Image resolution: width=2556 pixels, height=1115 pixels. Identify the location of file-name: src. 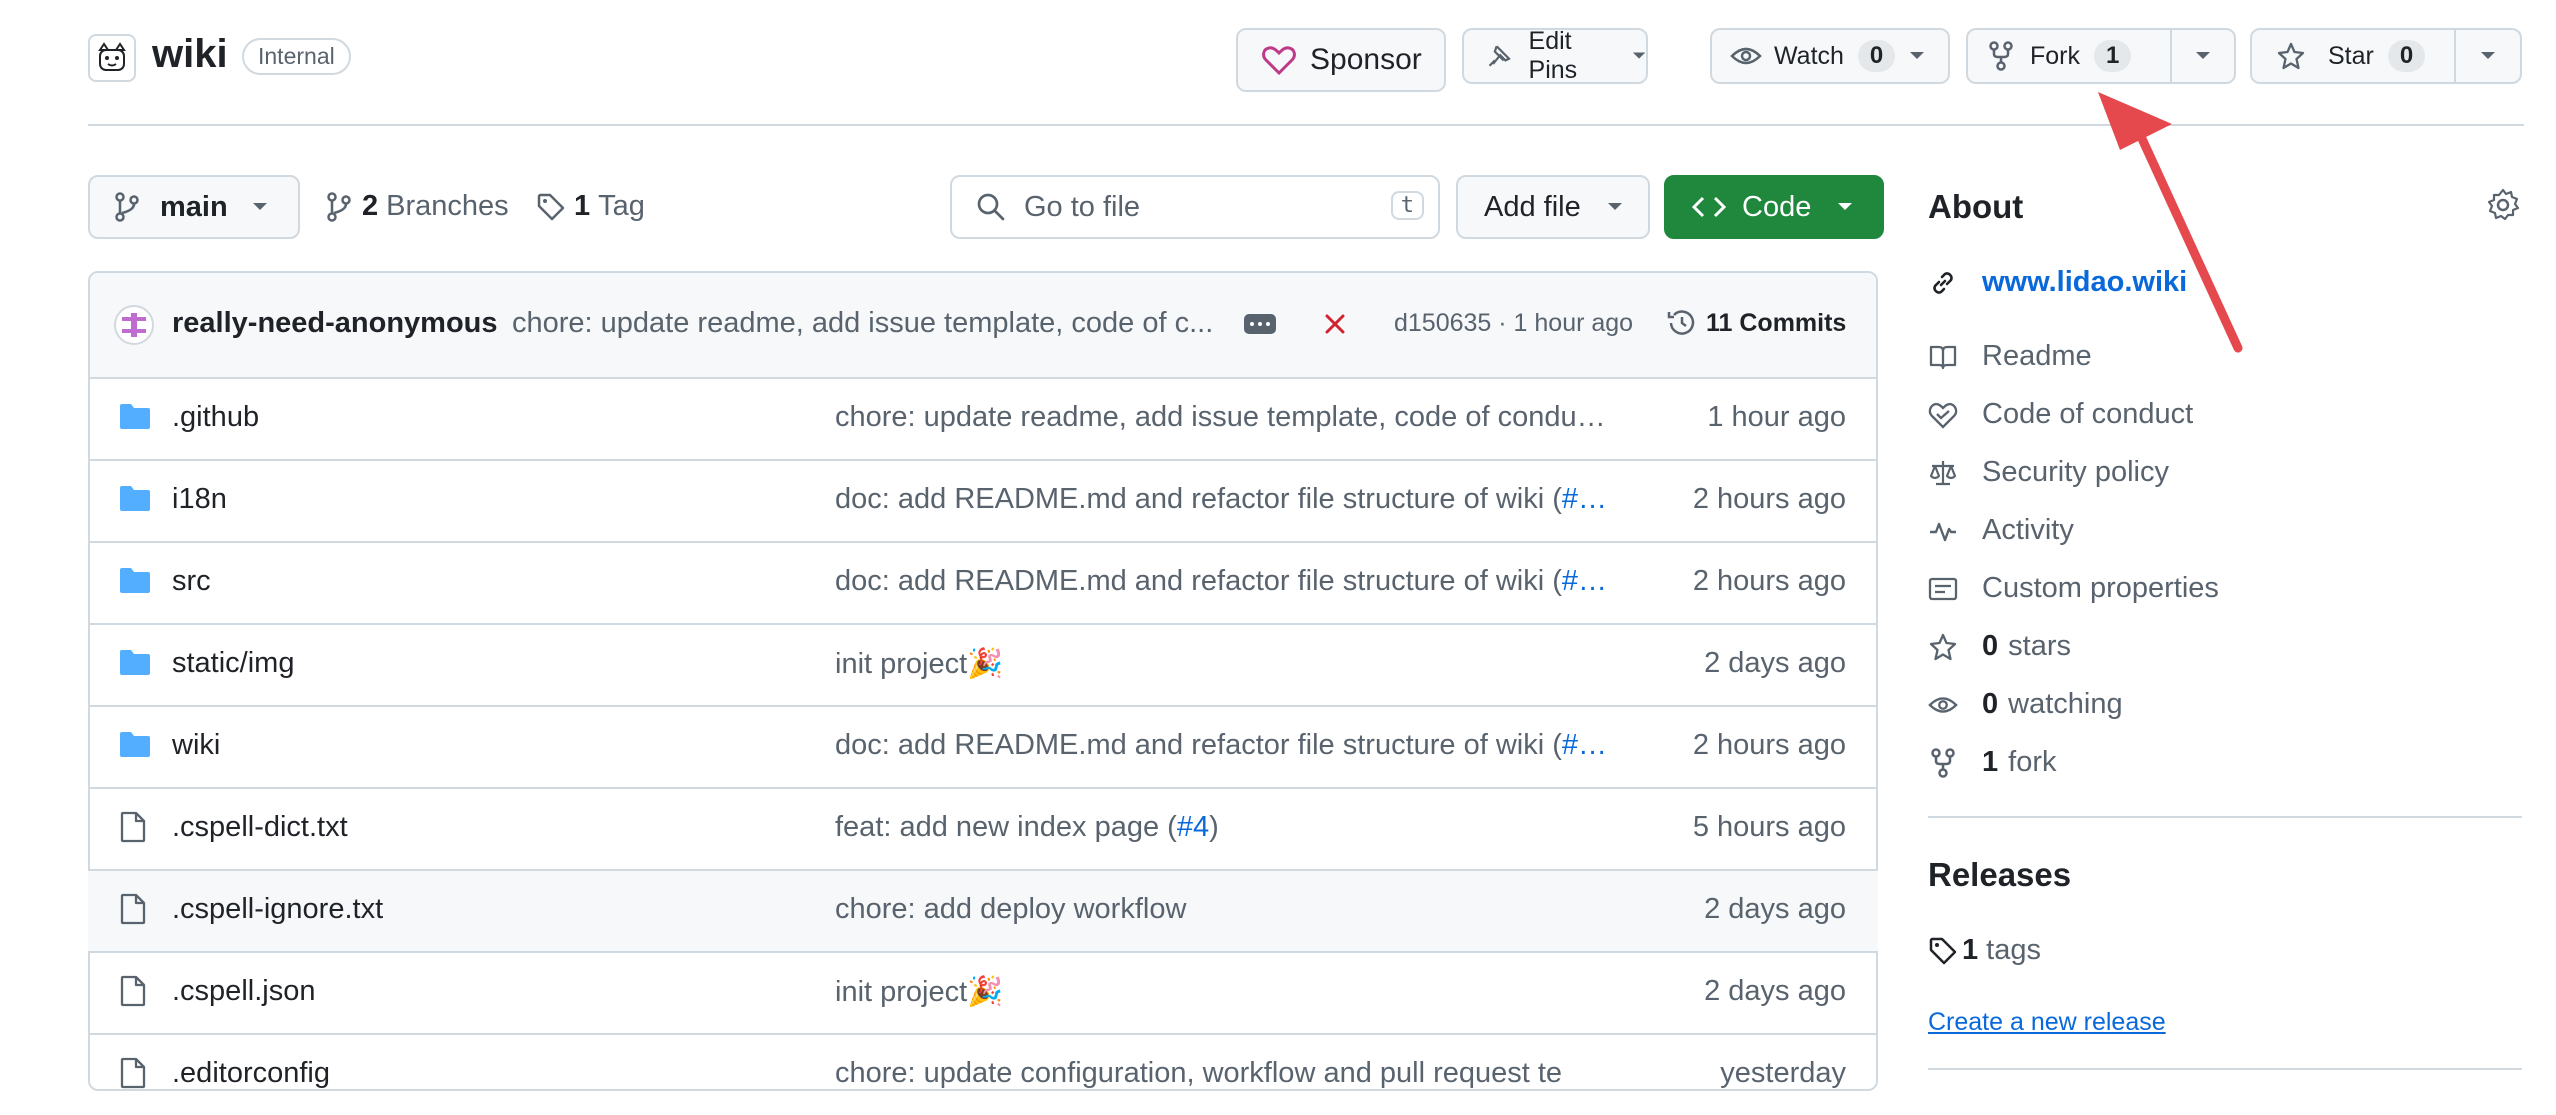
(191, 581).